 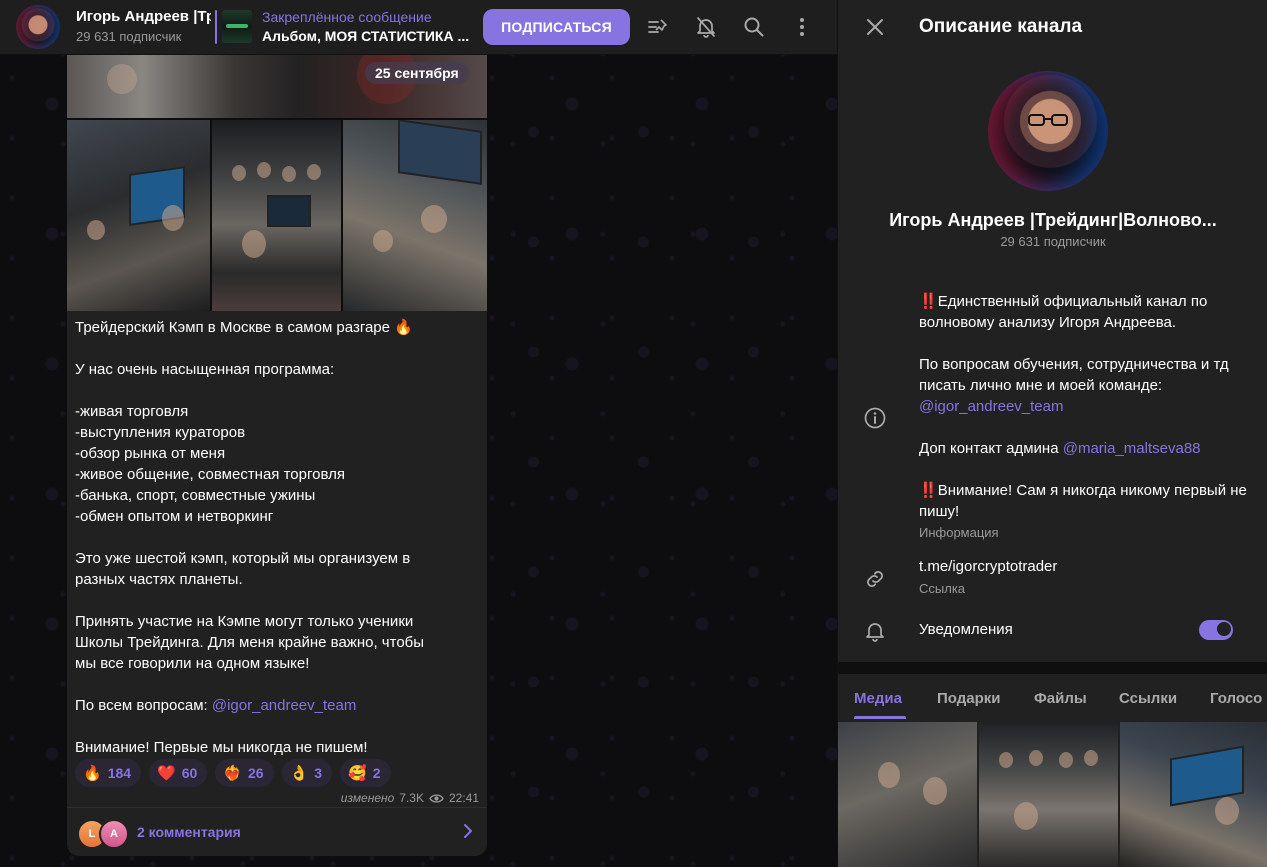 I want to click on description-p3: Доп контакт админа, so click(x=991, y=448).